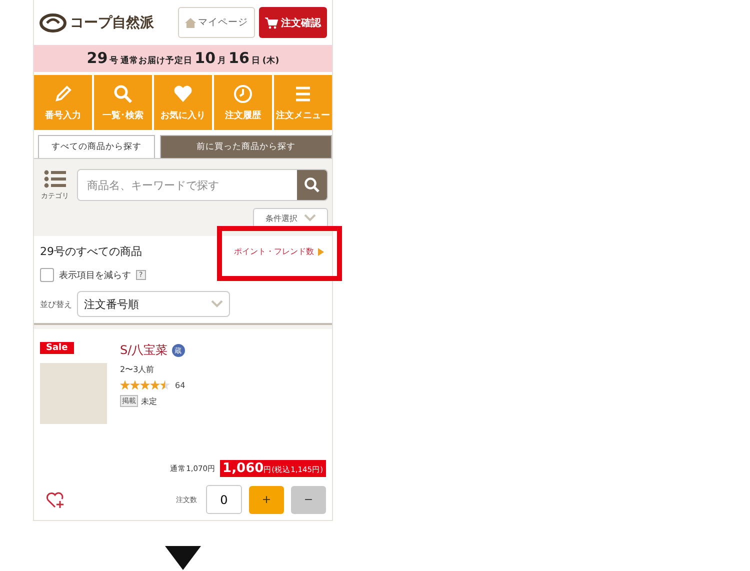  Describe the element at coordinates (47, 275) in the screenshot. I see `checkbox` at that location.